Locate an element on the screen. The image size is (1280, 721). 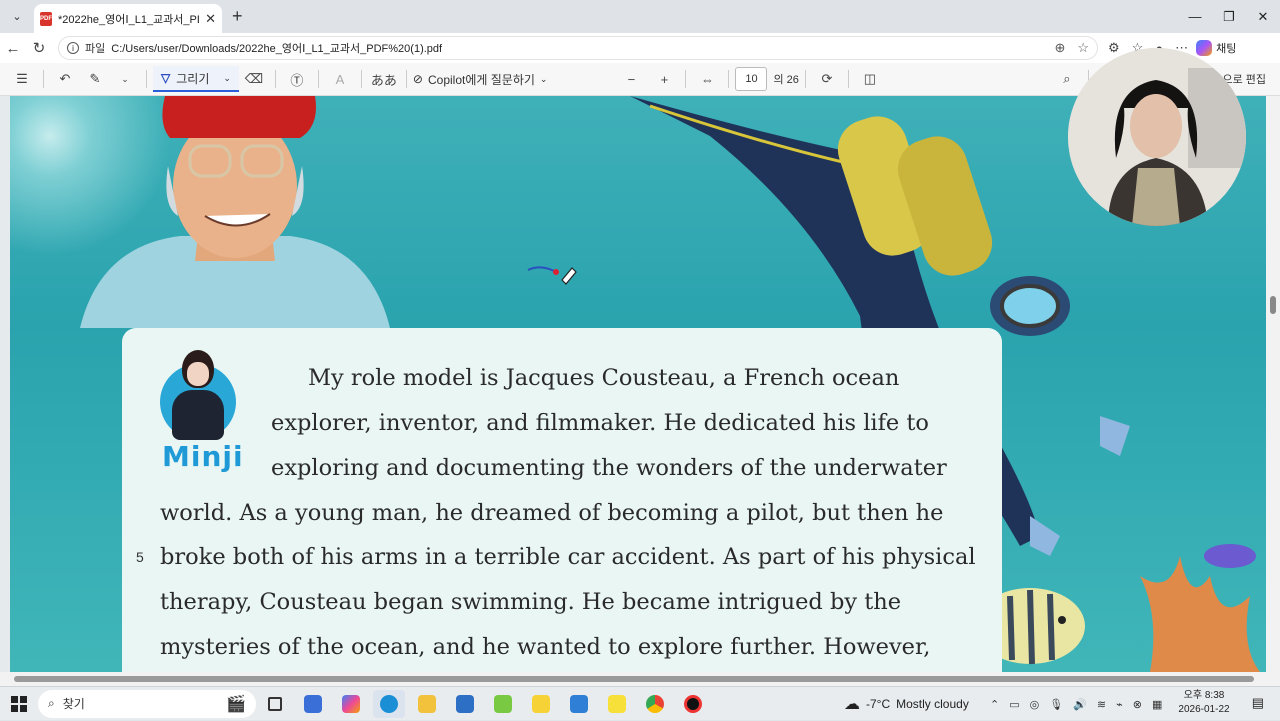
chrome-icon is located at coordinates (655, 704).